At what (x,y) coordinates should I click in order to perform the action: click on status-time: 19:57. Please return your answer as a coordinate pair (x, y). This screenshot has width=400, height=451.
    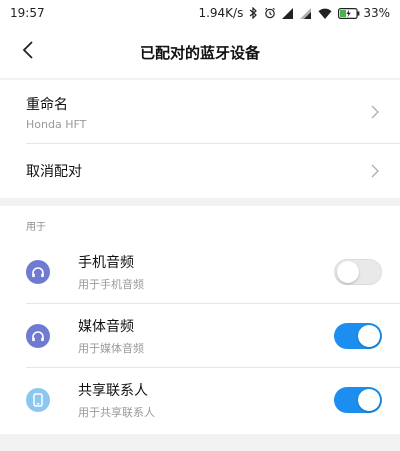
    Looking at the image, I should click on (27, 13).